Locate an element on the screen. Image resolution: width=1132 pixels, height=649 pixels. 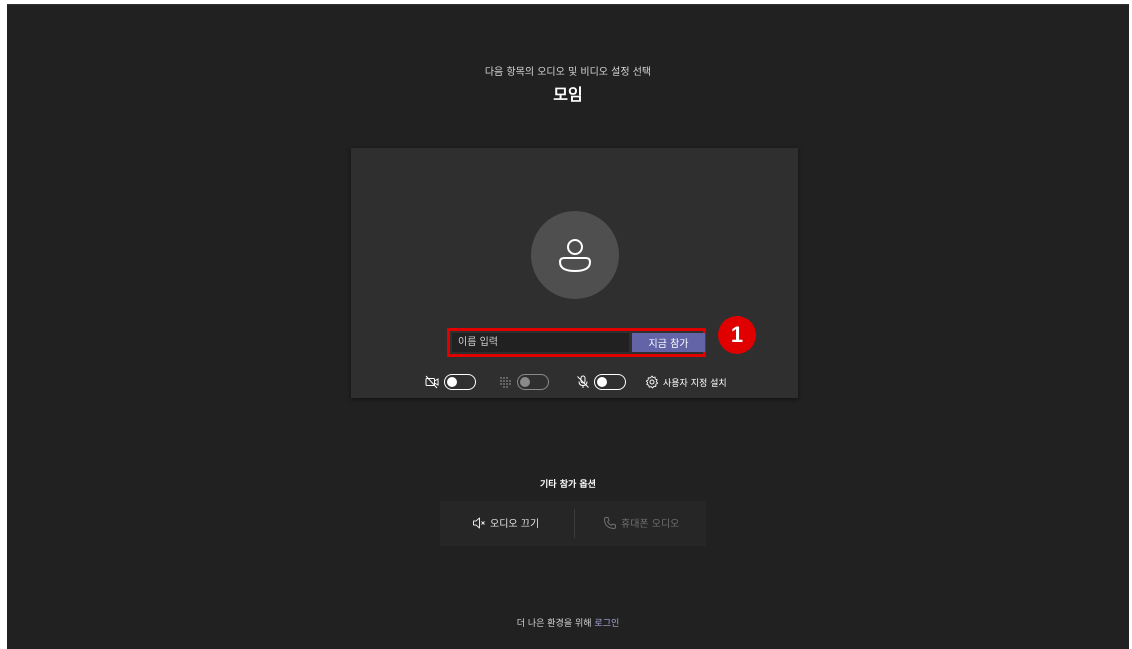
page-title: 모임 is located at coordinates (568, 94).